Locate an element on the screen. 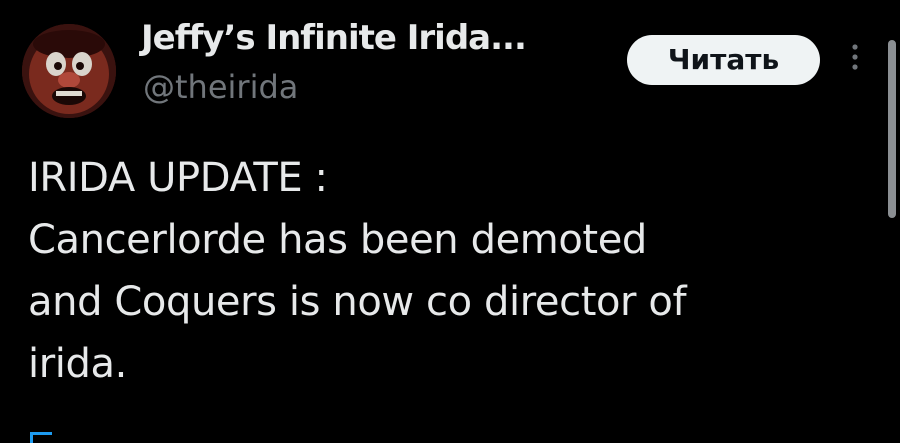 This screenshot has width=900, height=443. author-handle: @theirida is located at coordinates (220, 87).